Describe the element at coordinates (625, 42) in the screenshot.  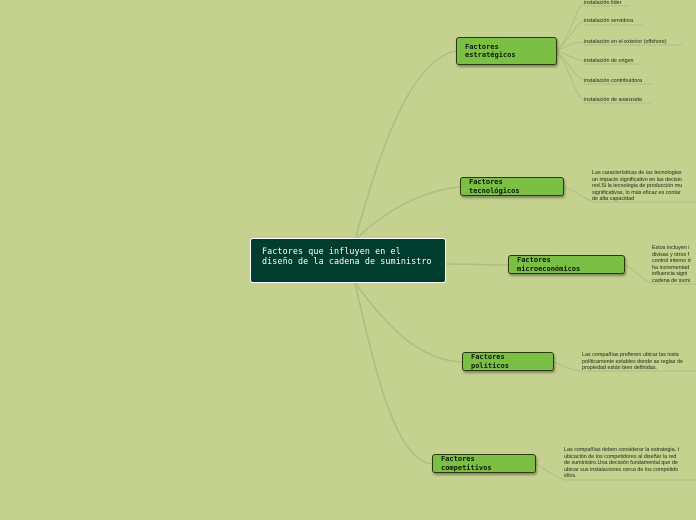
I see `subtopic-instalacion-exterior: instalación en el exterior (offshore)` at that location.